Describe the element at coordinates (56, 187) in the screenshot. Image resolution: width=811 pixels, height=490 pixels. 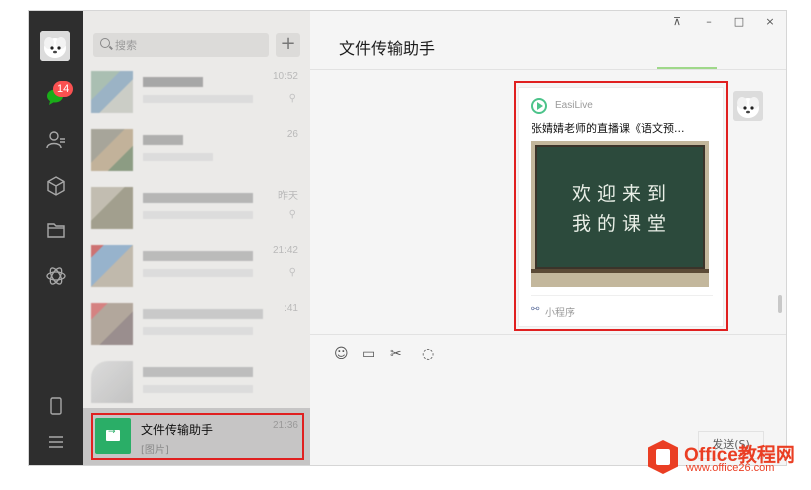
I see `favorites-icon` at that location.